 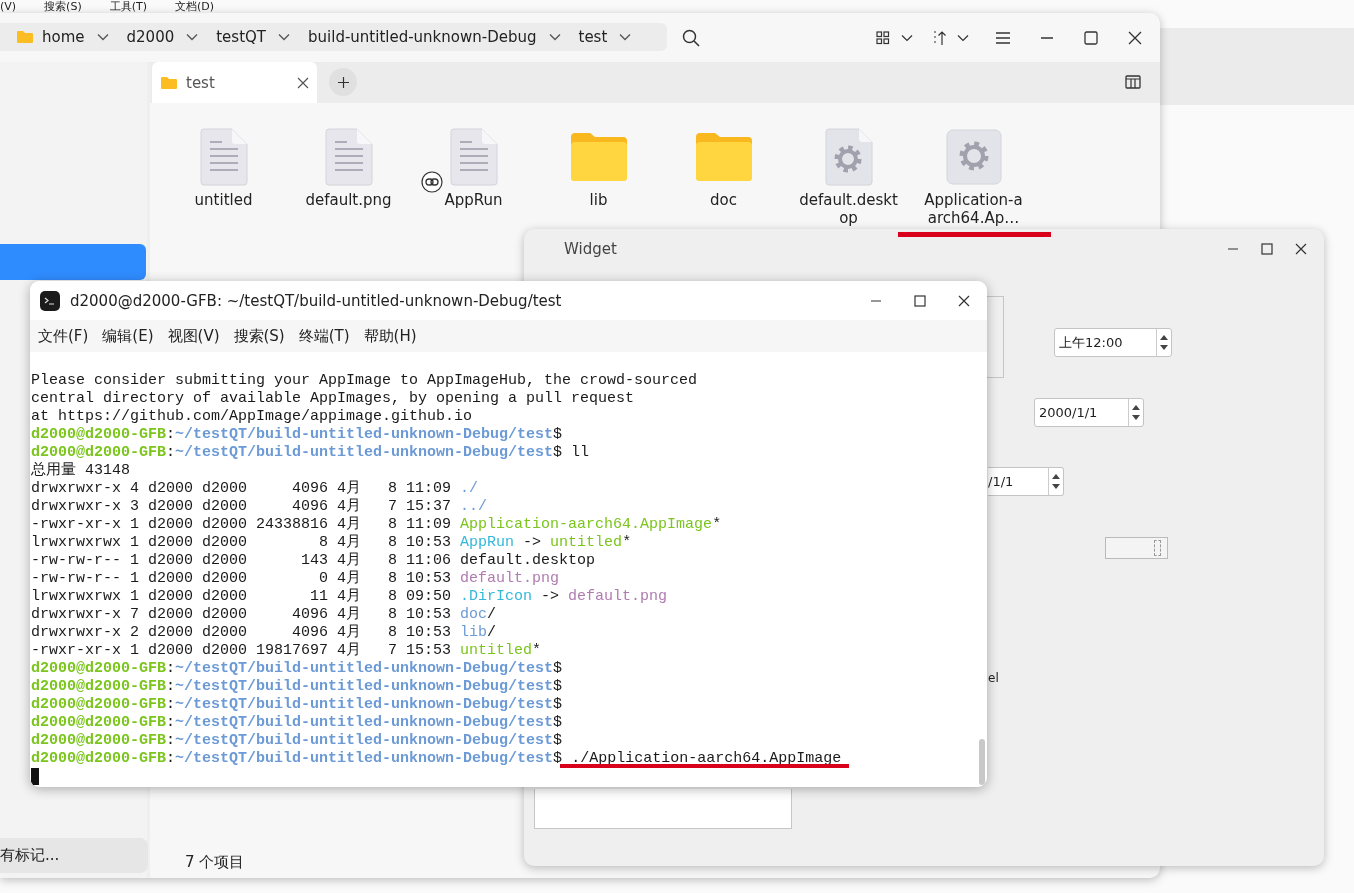 What do you see at coordinates (473, 168) in the screenshot?
I see `file-item: AppRun` at bounding box center [473, 168].